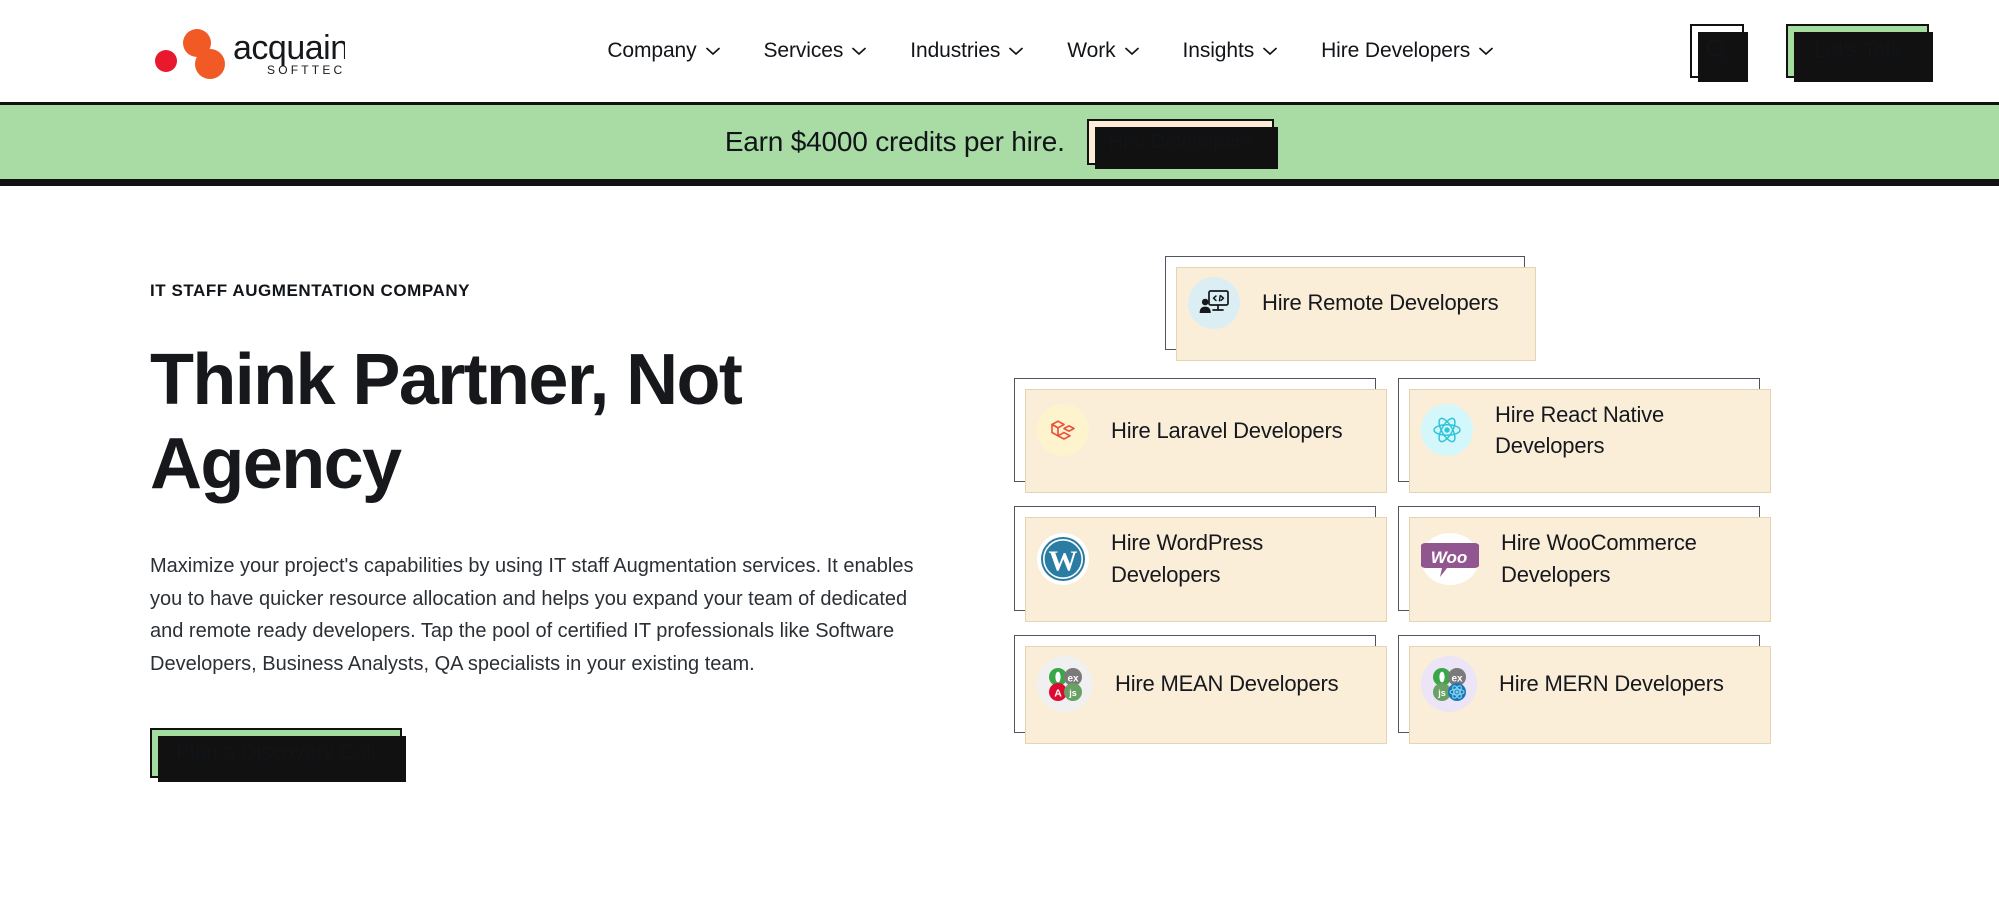 The width and height of the screenshot is (1999, 911). I want to click on nav-label: Company, so click(652, 50).